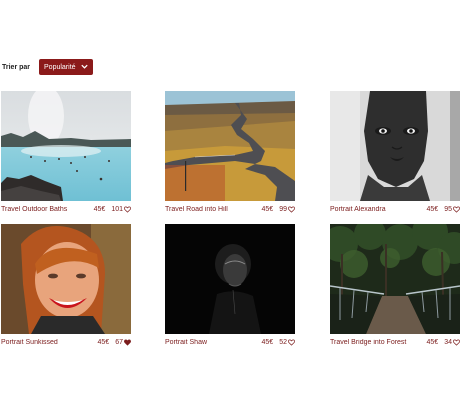 This screenshot has width=460, height=410. Describe the element at coordinates (127, 342) in the screenshot. I see `heart-filled-icon` at that location.